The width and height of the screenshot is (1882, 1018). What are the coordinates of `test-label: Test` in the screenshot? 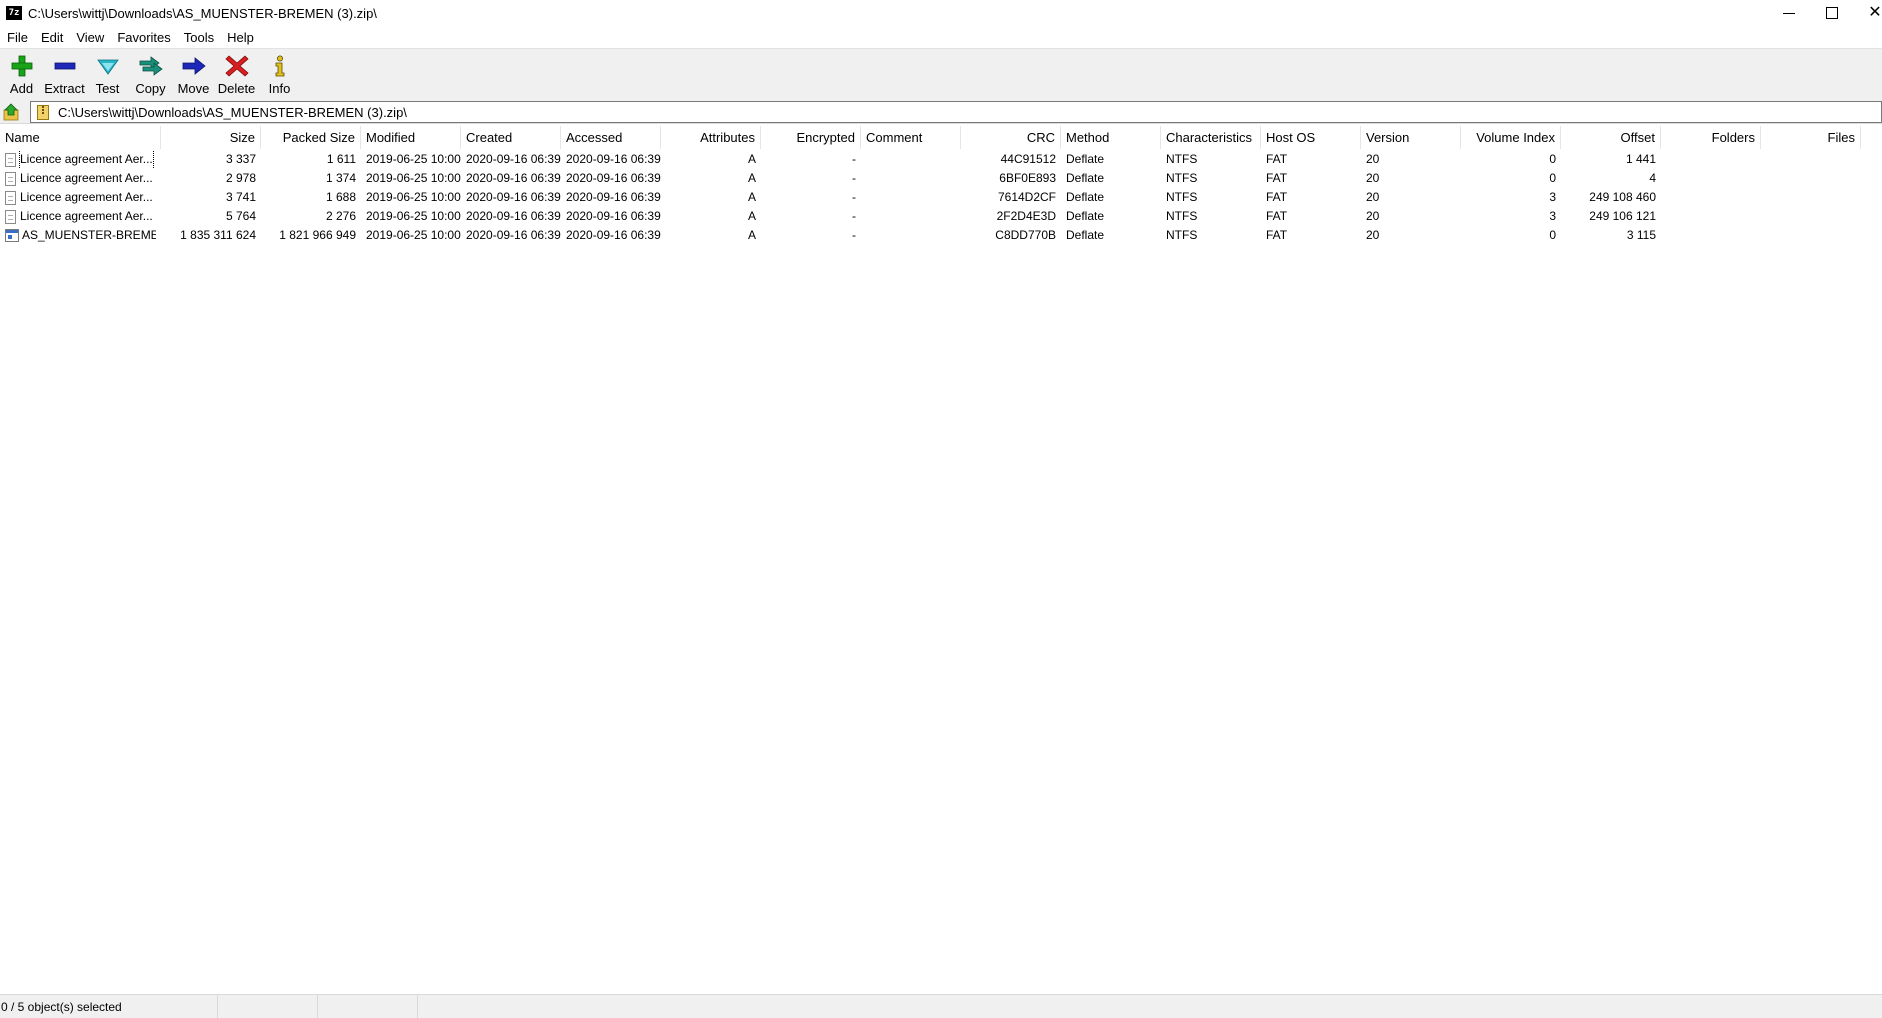 It's located at (107, 88).